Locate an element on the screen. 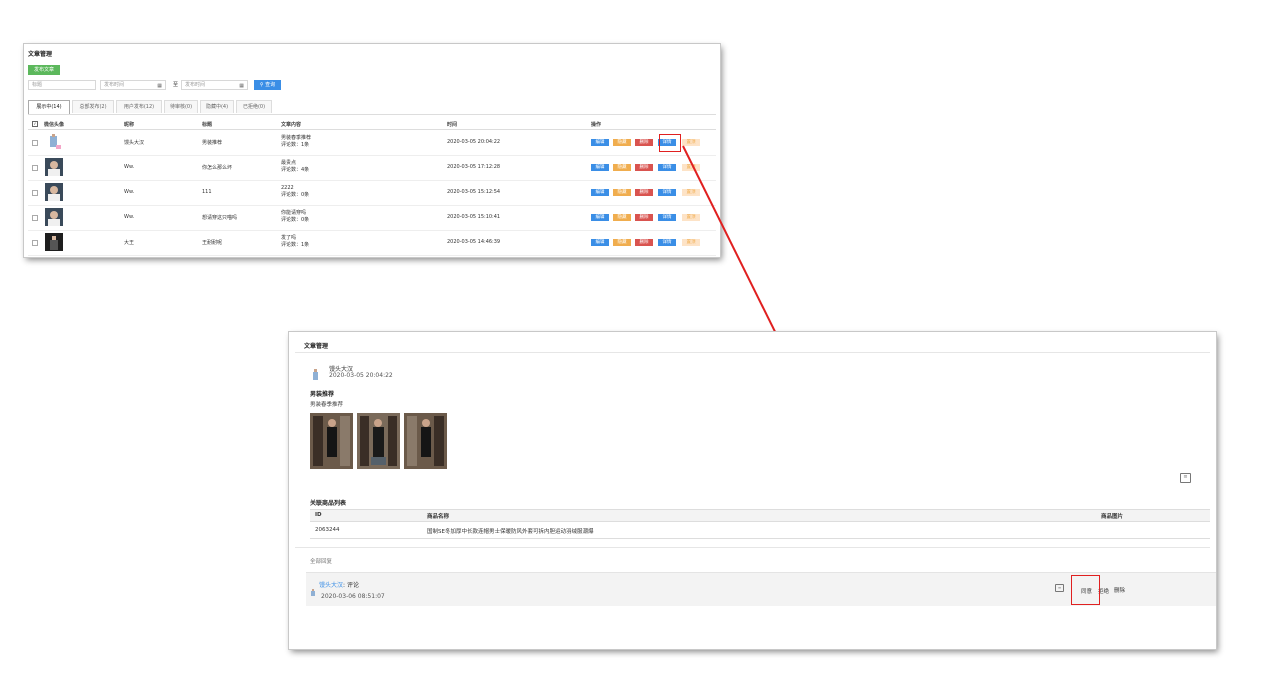  reply-suffix: : 评论 is located at coordinates (351, 585).